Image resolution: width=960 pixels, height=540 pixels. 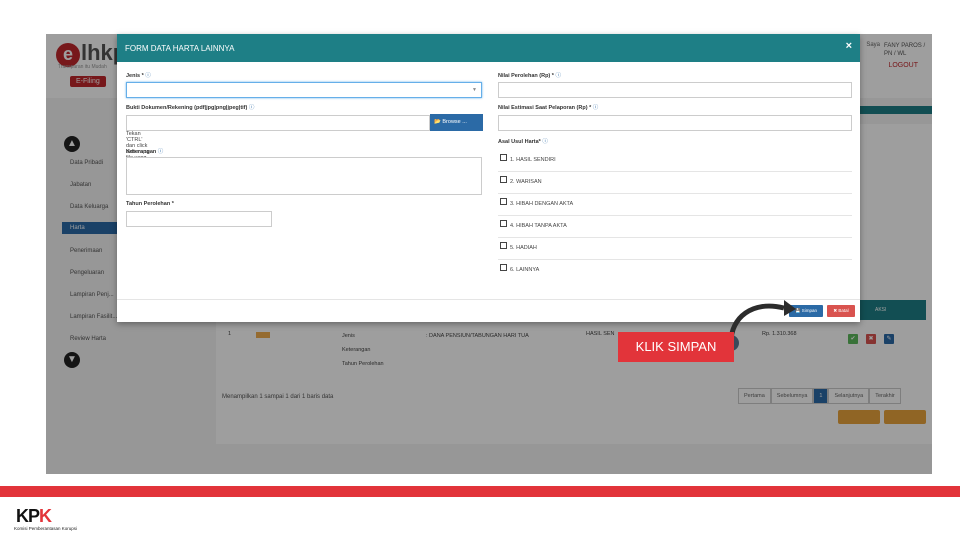 I want to click on asal-option-warisan: 2. WARISAN, so click(x=675, y=183).